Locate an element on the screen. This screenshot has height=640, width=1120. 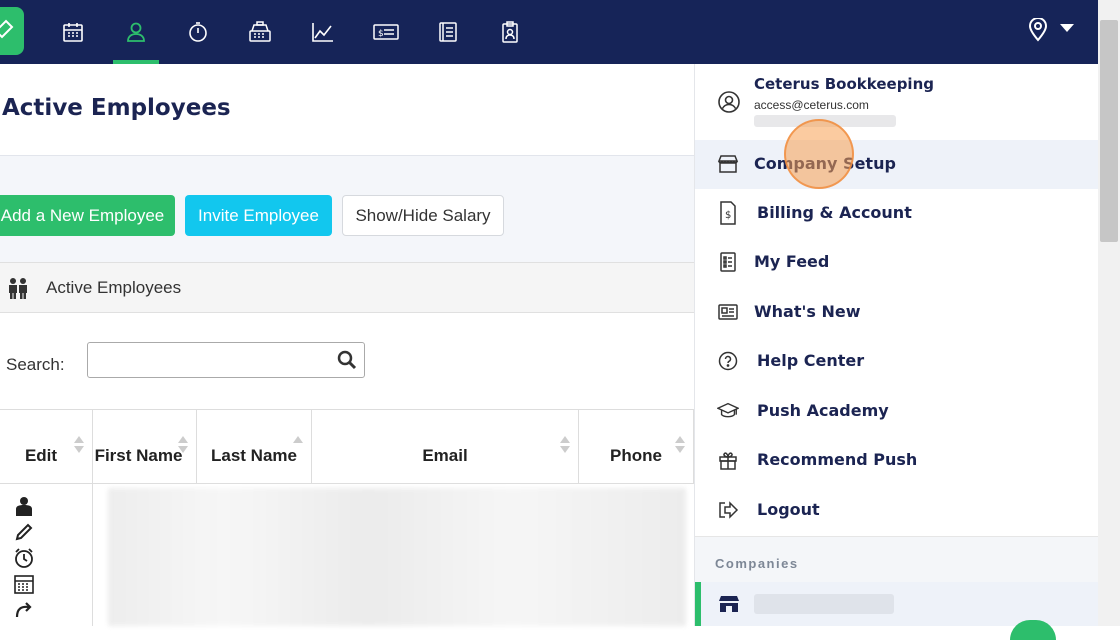
app-logo is located at coordinates (12, 31).